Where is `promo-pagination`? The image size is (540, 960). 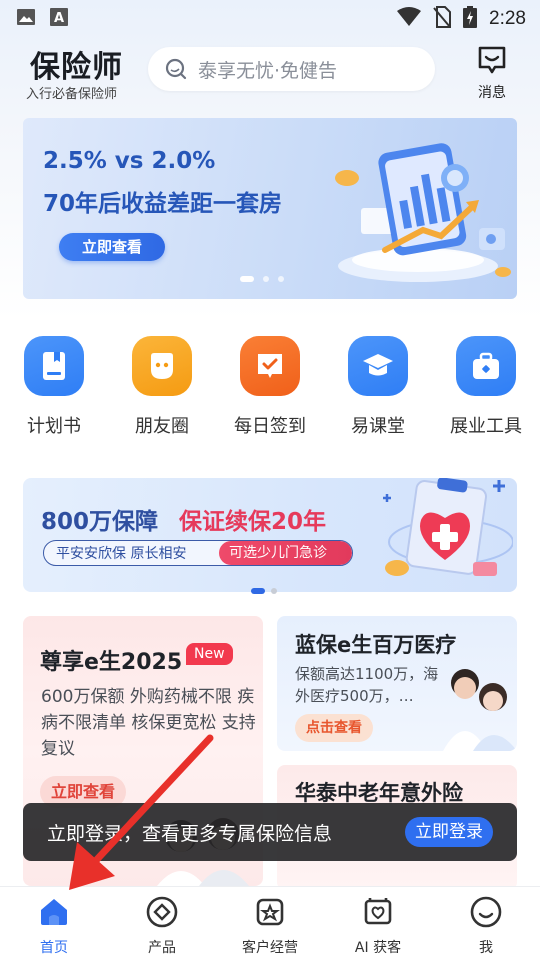
promo-pagination is located at coordinates (264, 591).